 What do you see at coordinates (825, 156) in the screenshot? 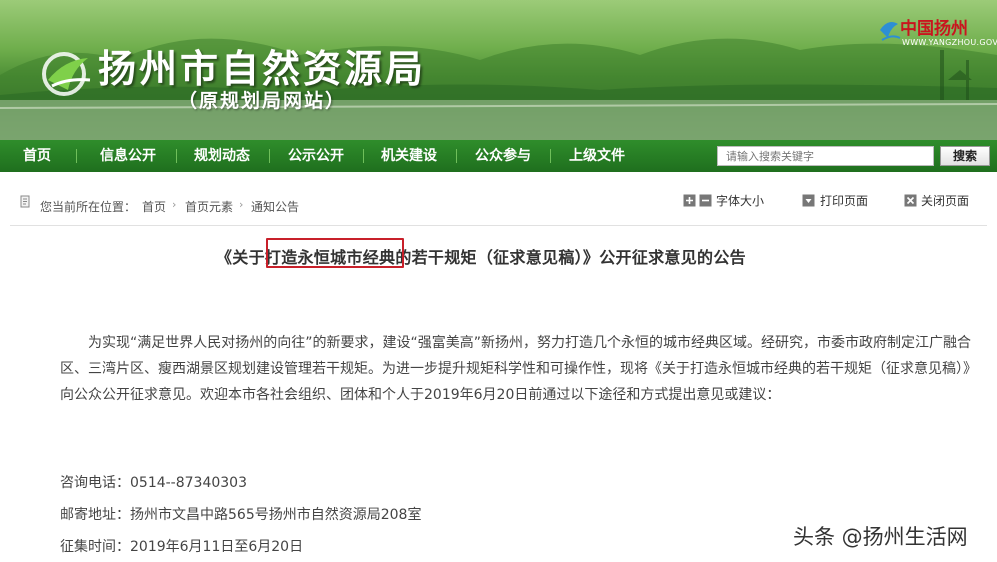
I see `search-input` at bounding box center [825, 156].